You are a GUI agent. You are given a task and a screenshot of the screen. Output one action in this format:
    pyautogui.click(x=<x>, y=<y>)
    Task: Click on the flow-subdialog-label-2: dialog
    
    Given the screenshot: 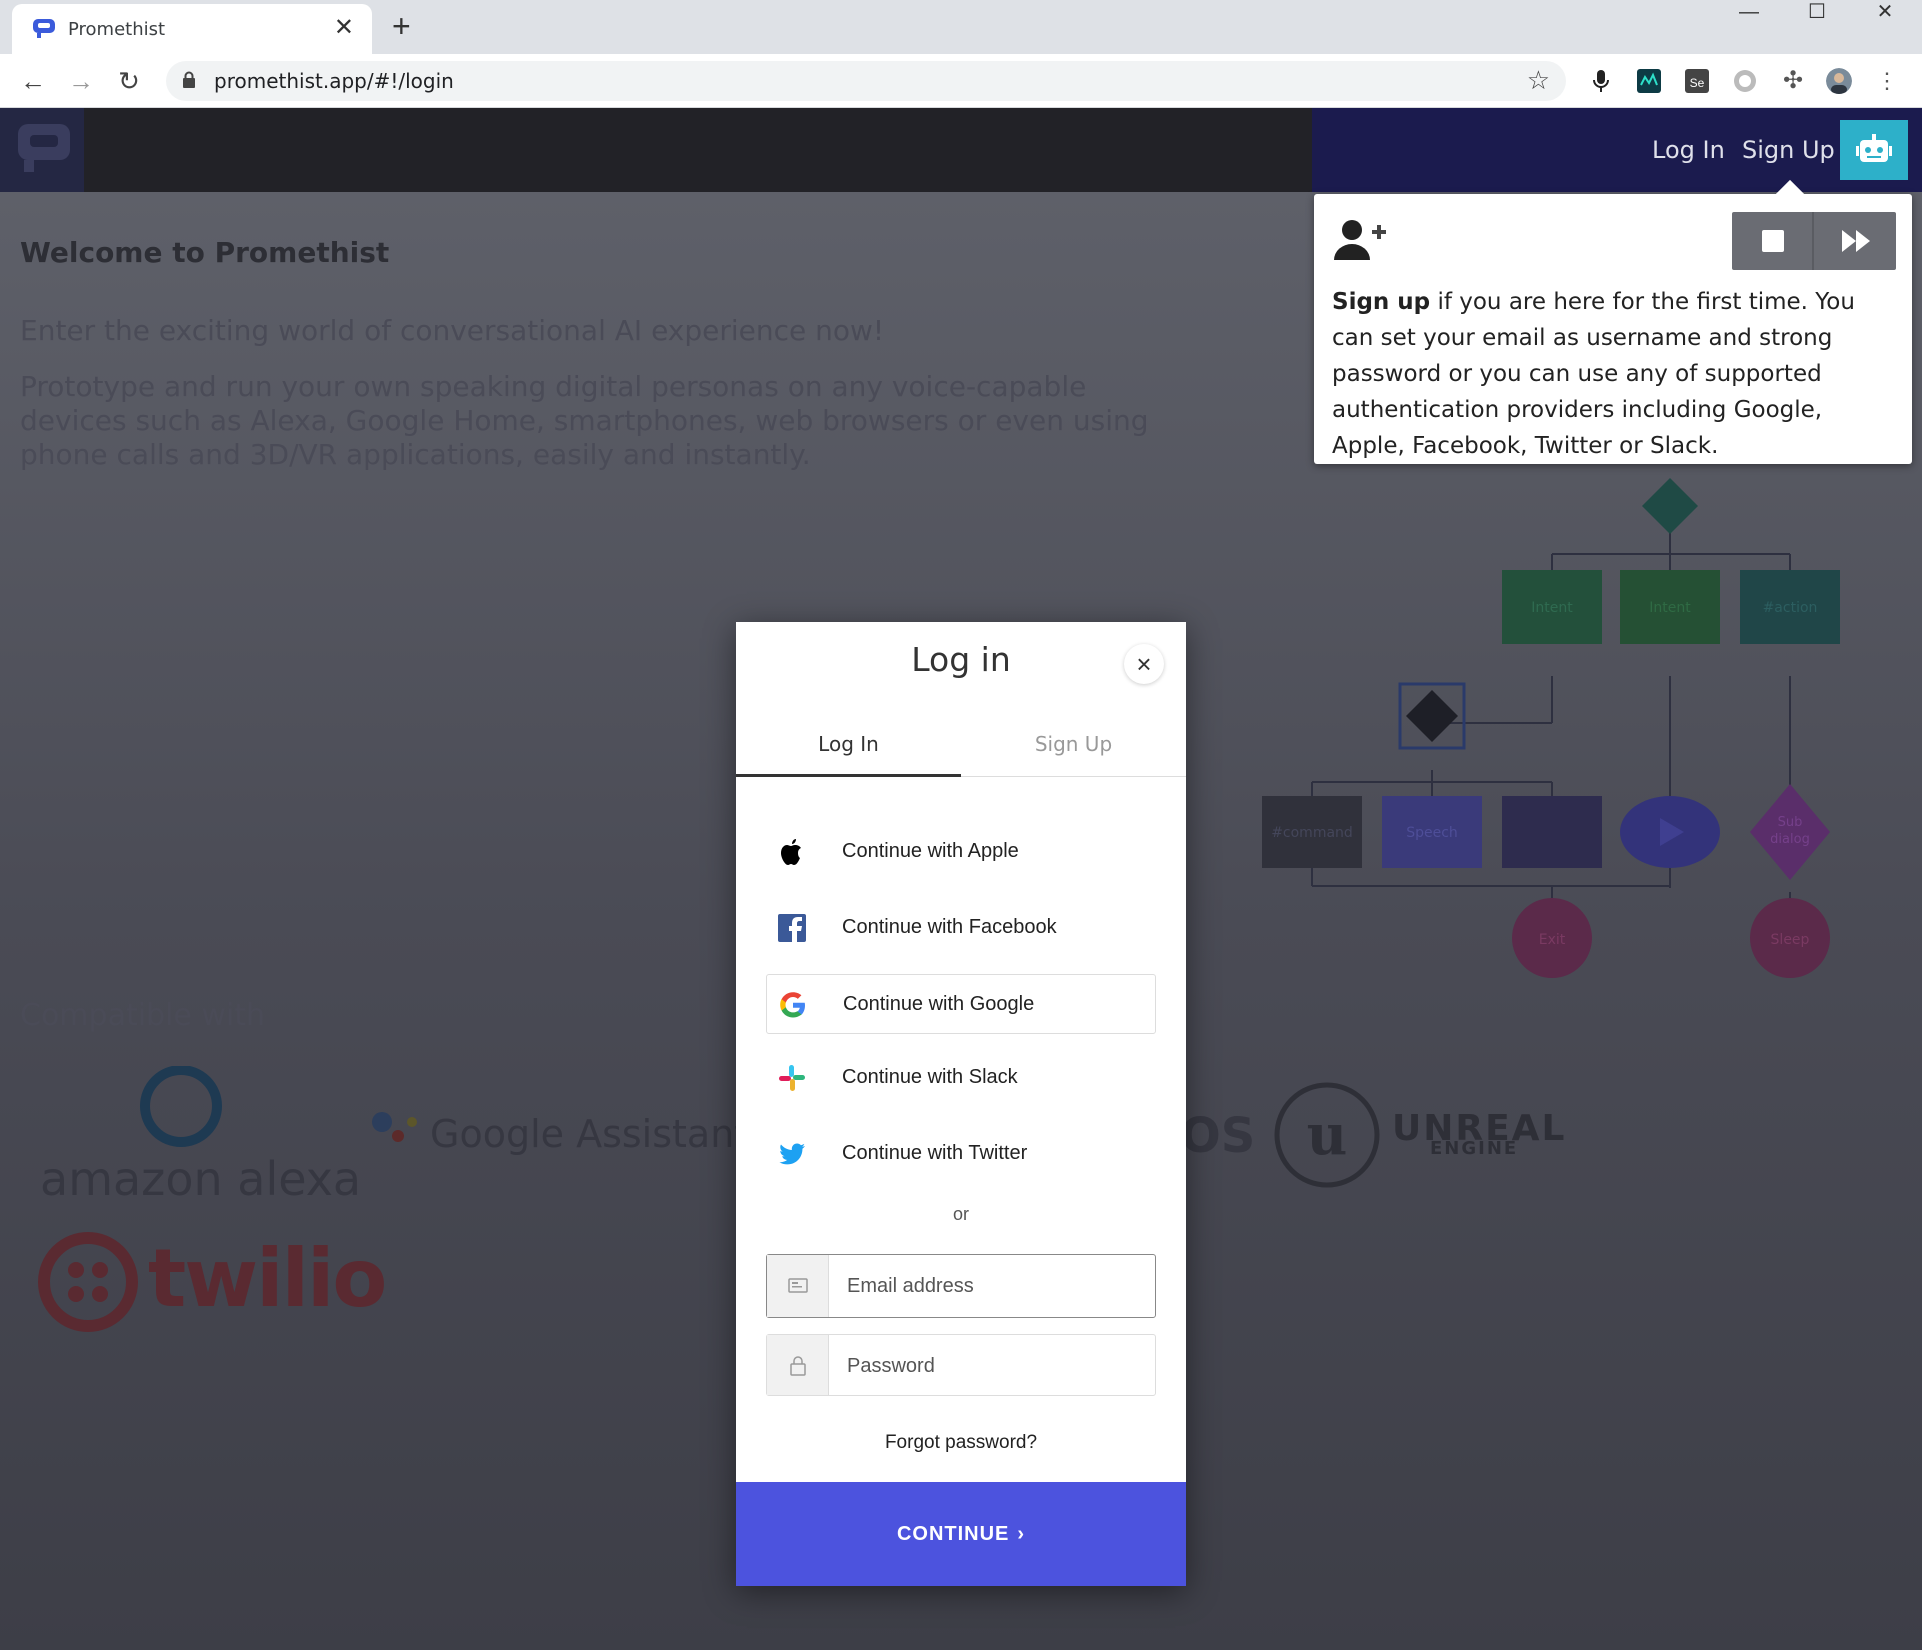 What is the action you would take?
    pyautogui.click(x=1790, y=839)
    